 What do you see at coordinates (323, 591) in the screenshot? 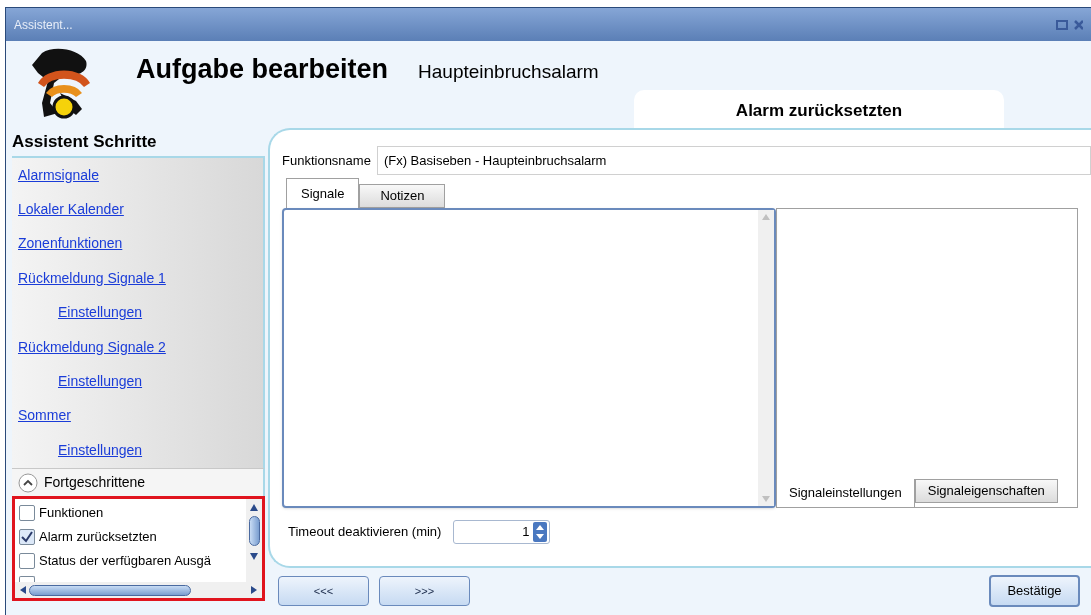
I see `back-button: <<<` at bounding box center [323, 591].